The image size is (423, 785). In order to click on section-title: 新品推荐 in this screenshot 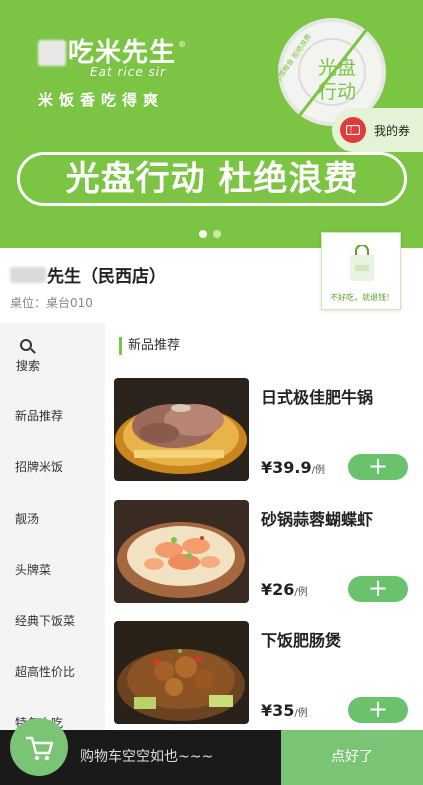, I will do `click(149, 346)`.